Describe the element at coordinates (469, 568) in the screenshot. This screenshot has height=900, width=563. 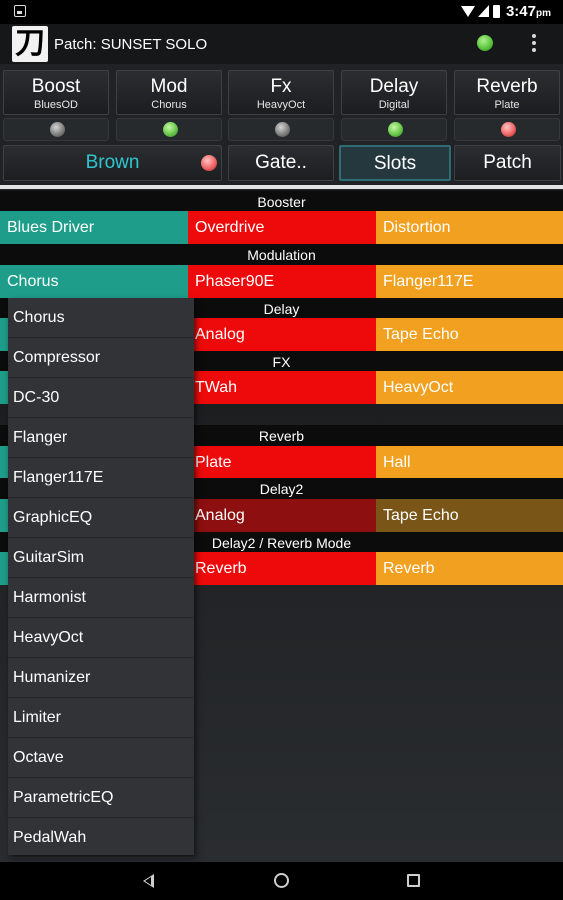
I see `slot-mode-reverb-2: Reverb` at that location.